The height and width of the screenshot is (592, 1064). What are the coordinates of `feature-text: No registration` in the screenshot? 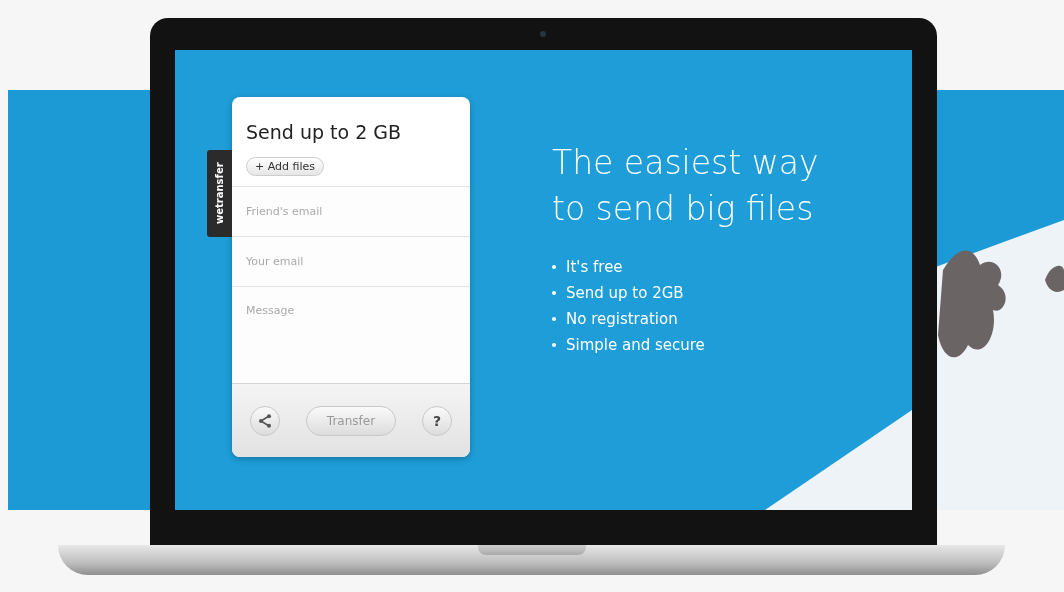 It's located at (622, 319).